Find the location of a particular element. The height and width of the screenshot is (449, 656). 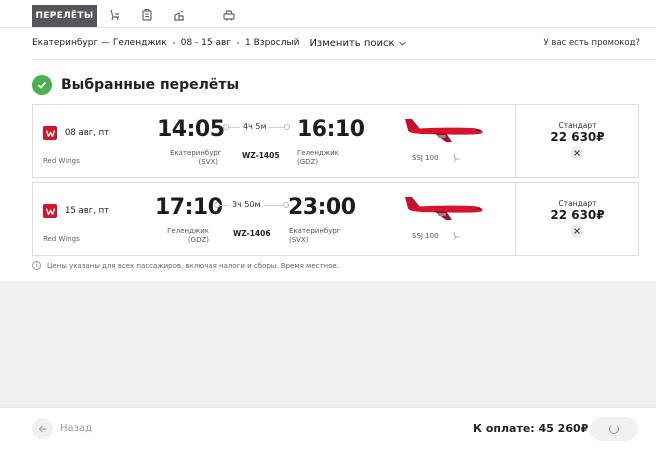

chevron-down-icon is located at coordinates (402, 43).